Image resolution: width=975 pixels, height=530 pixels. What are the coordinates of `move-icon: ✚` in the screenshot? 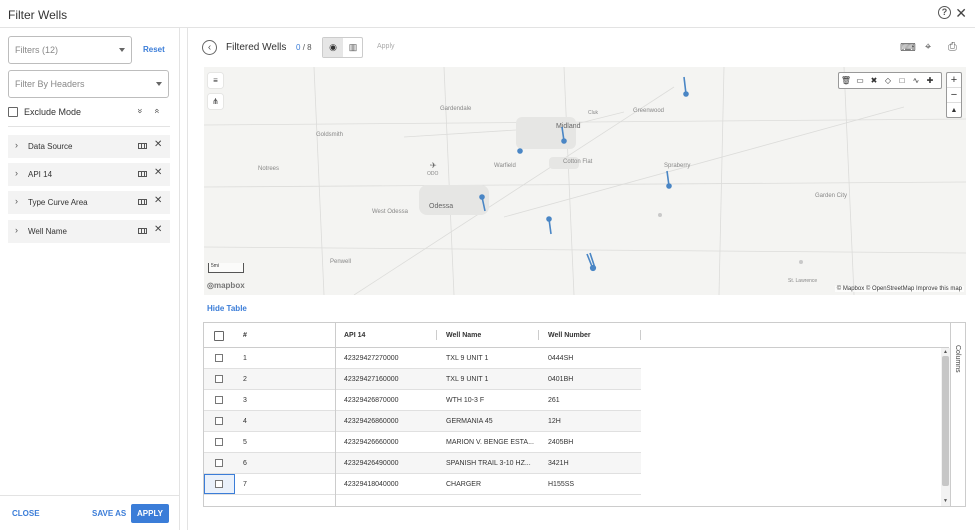 It's located at (930, 80).